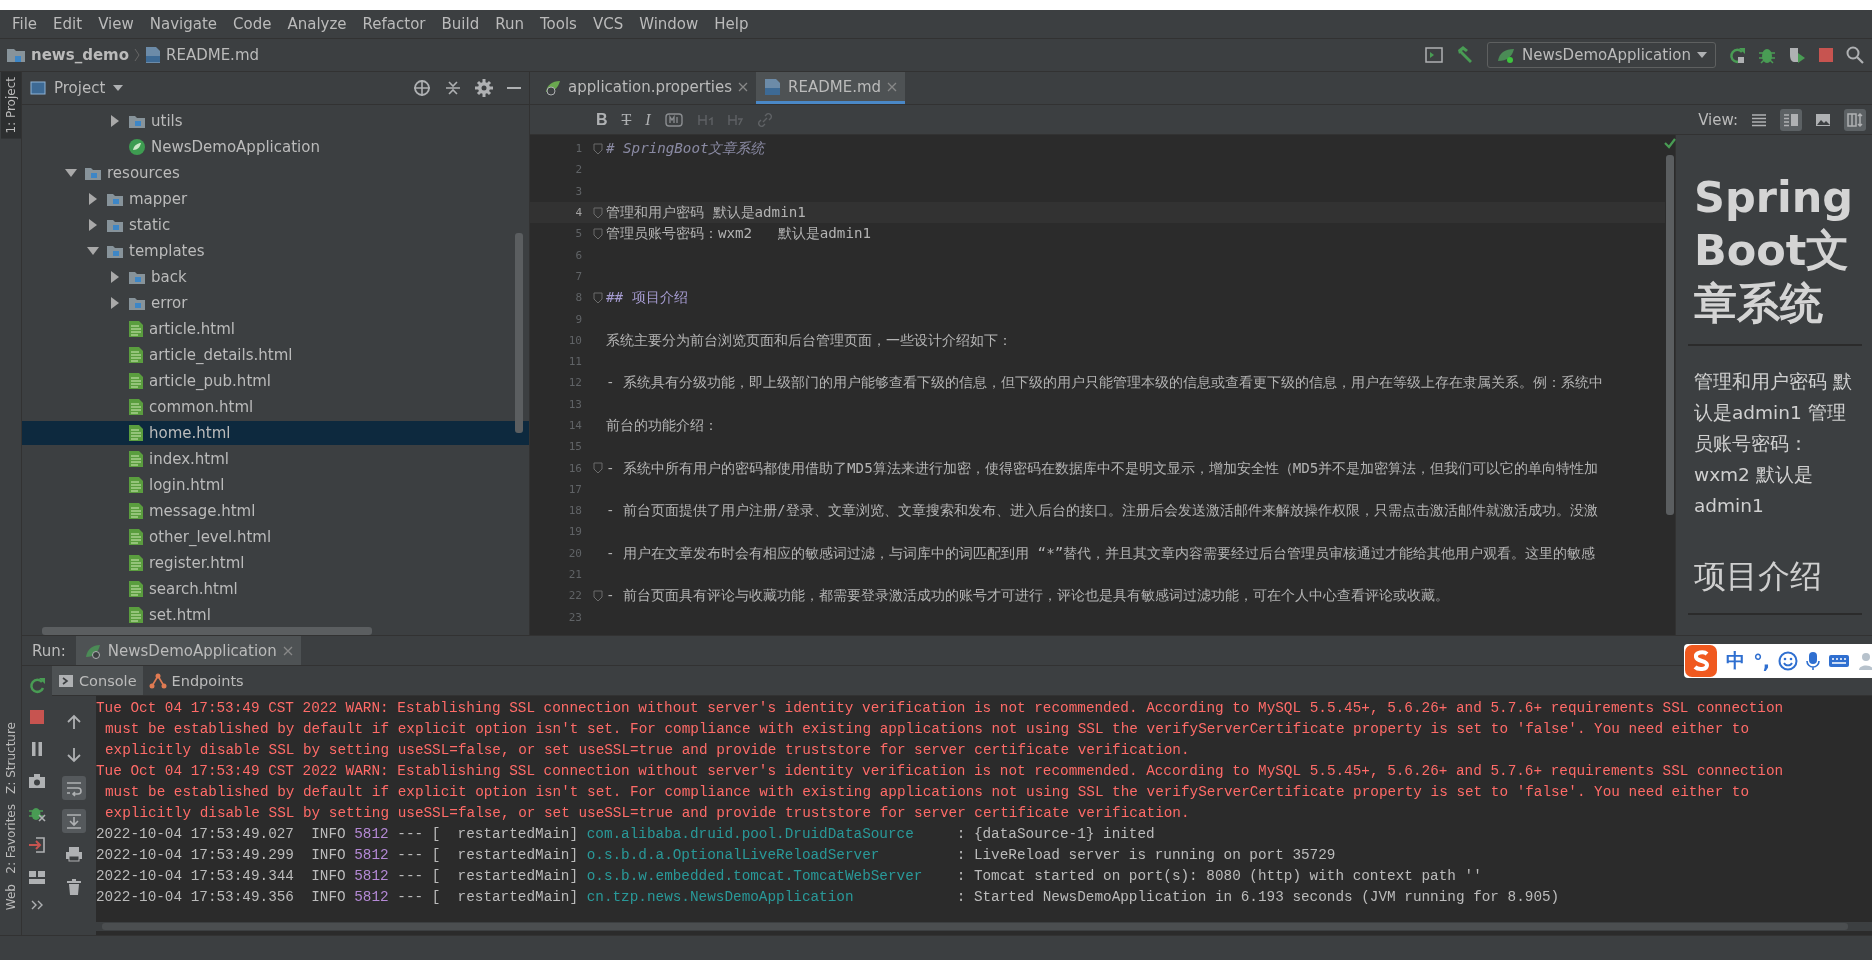 This screenshot has width=1872, height=960. Describe the element at coordinates (602, 119) in the screenshot. I see `format-button: B` at that location.